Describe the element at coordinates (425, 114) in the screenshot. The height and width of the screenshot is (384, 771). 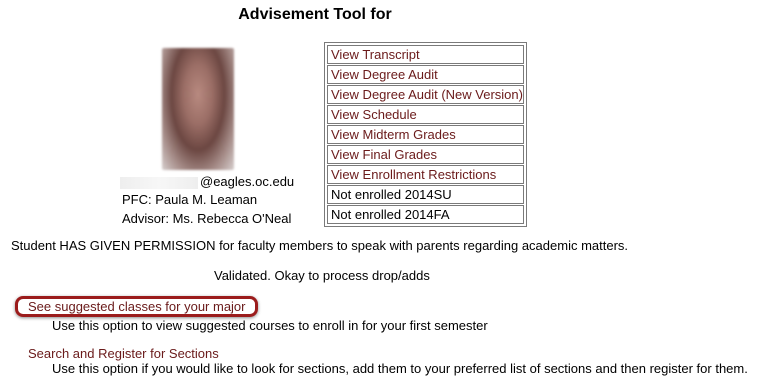
I see `view-schedule-link: View Schedule` at that location.